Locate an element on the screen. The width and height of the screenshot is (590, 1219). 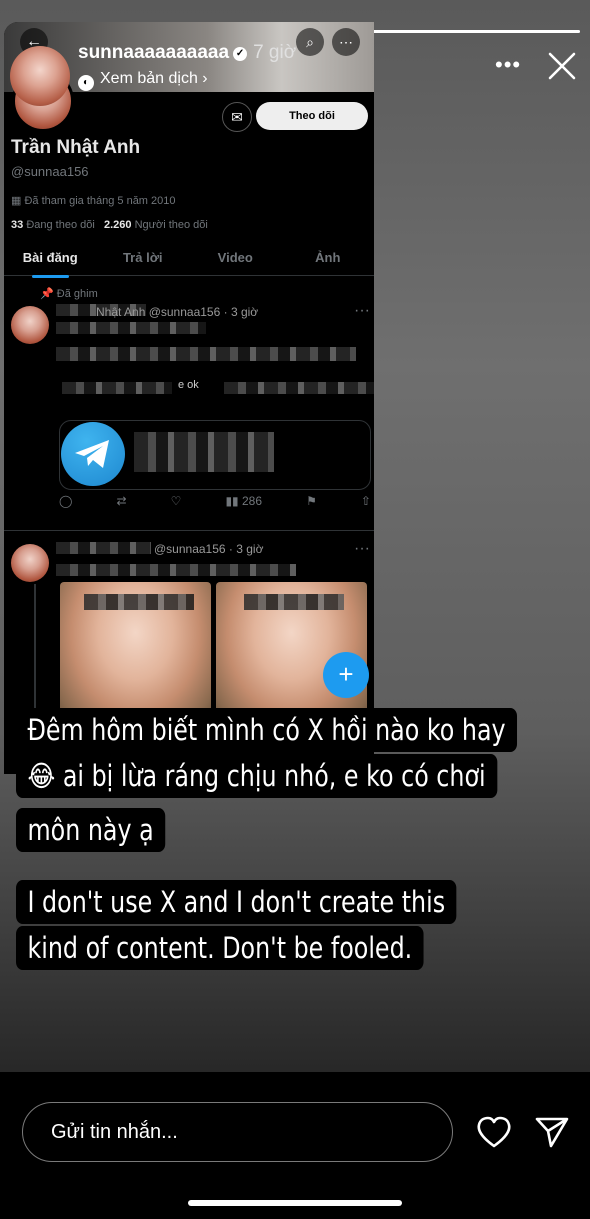
translate-button: ◐ Xem bản dịch › is located at coordinates (143, 80).